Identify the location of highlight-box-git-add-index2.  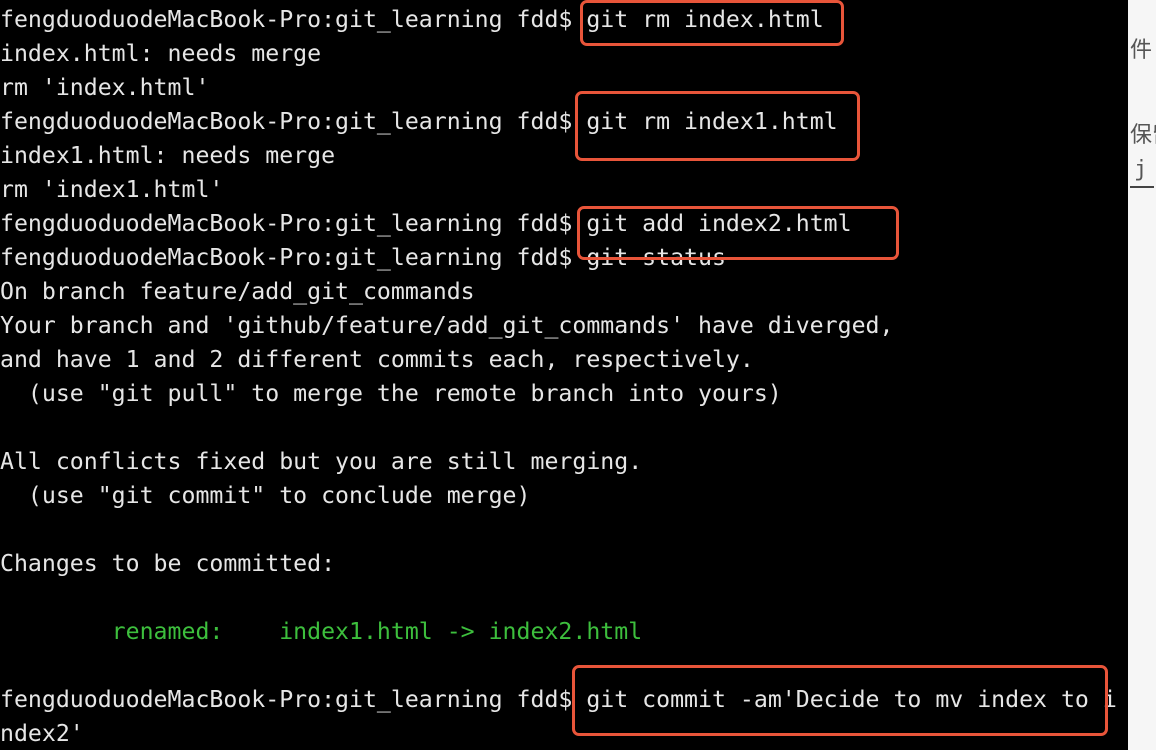
(738, 233).